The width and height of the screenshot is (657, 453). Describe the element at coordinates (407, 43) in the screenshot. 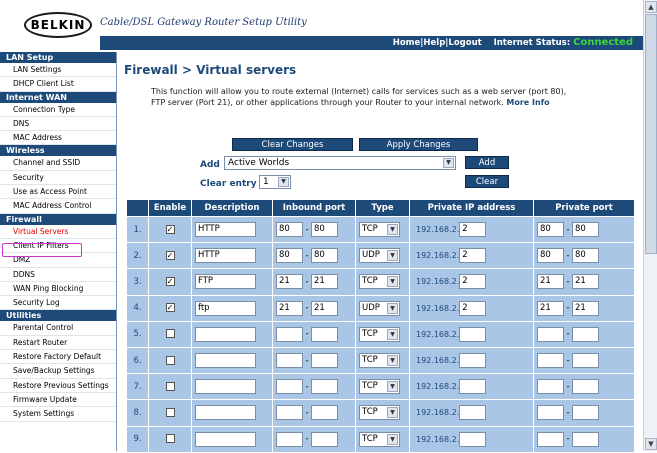

I see `home-link: Home` at that location.